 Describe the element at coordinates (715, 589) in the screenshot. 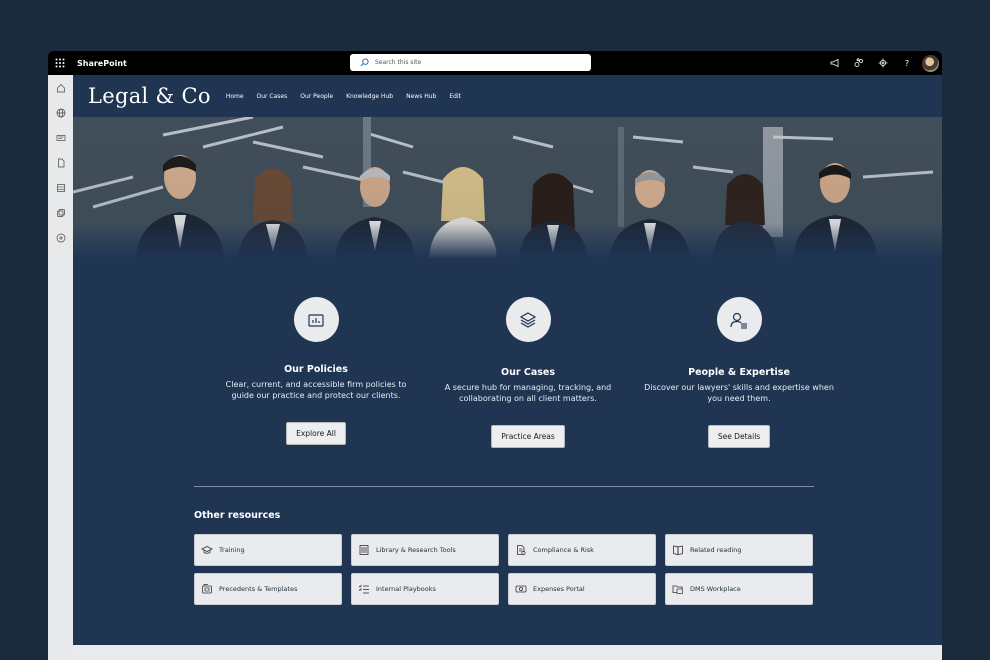

I see `resource-label: DMS Workplace` at that location.